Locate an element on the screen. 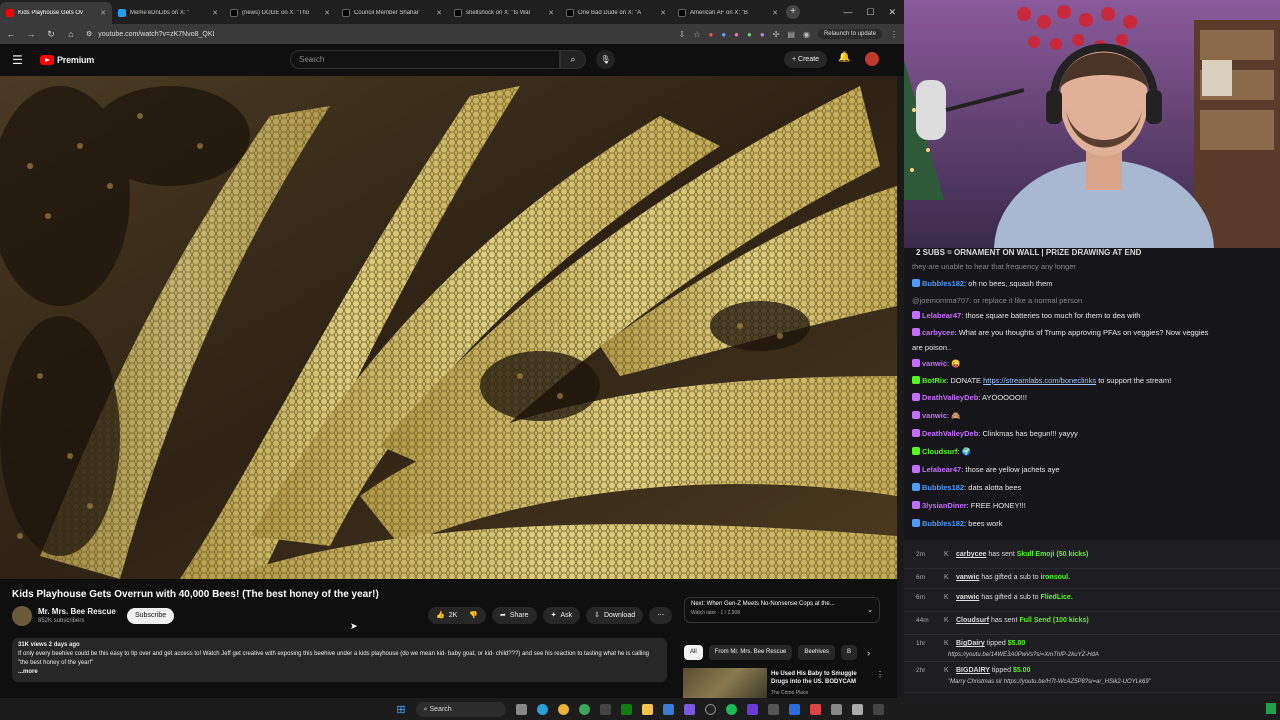 This screenshot has height=720, width=1280. browser-tab-2: (news) DOGE on X: "Tho ✕ is located at coordinates (280, 13).